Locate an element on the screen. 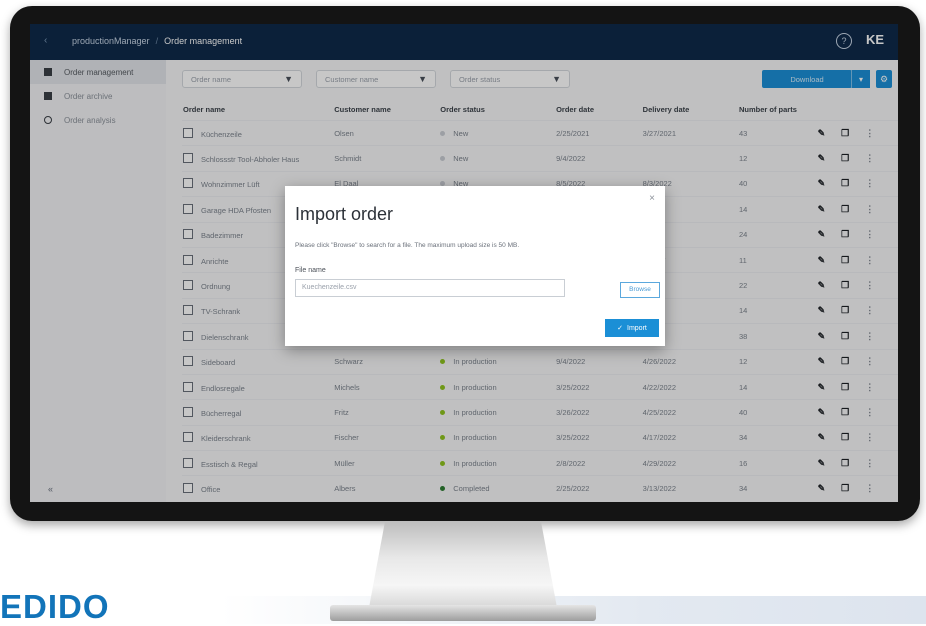 This screenshot has width=926, height=626. close-icon: × is located at coordinates (652, 198).